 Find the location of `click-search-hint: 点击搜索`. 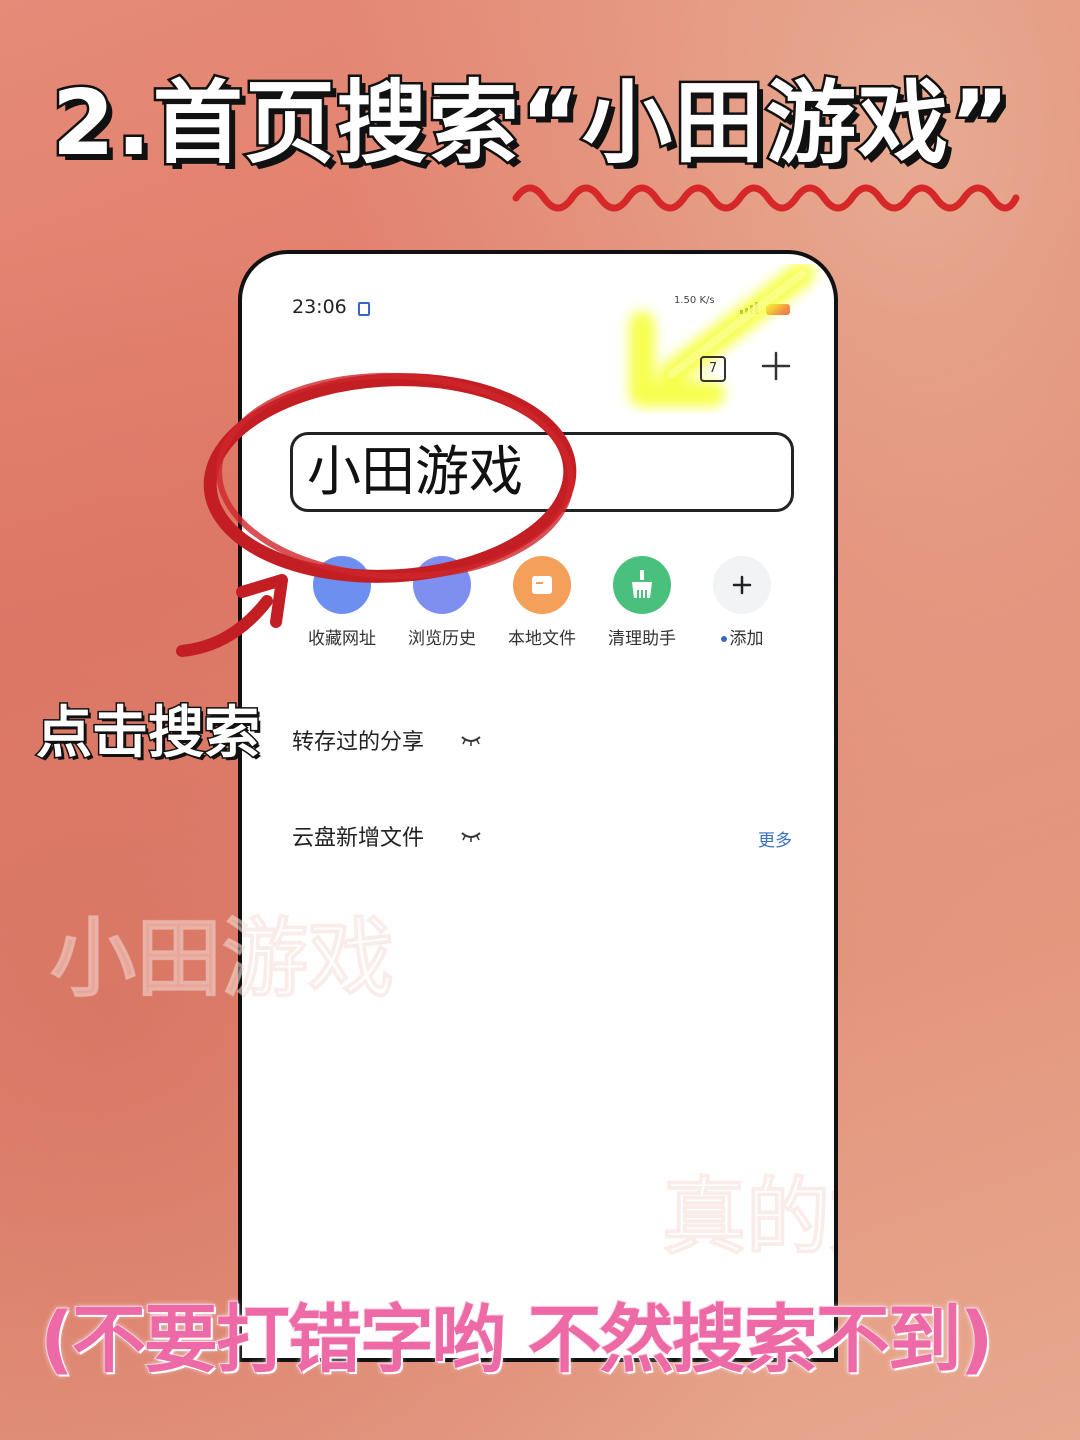

click-search-hint: 点击搜索 is located at coordinates (148, 734).